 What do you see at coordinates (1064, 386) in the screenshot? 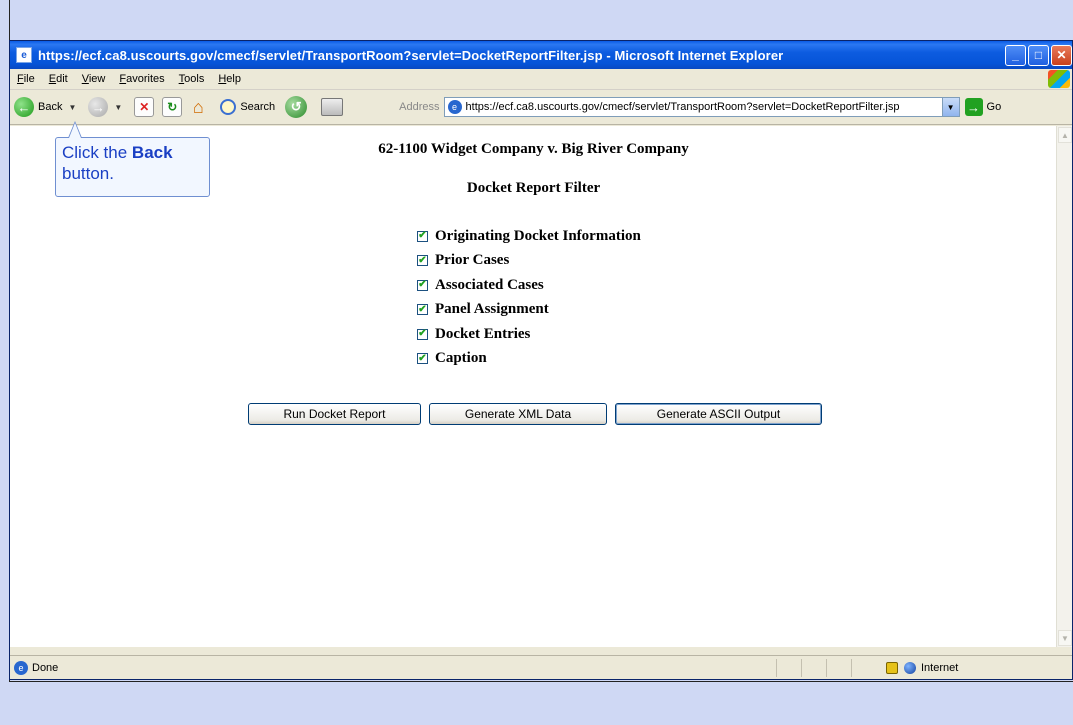
I see `vertical-scrollbar: ▲ ▼` at bounding box center [1064, 386].